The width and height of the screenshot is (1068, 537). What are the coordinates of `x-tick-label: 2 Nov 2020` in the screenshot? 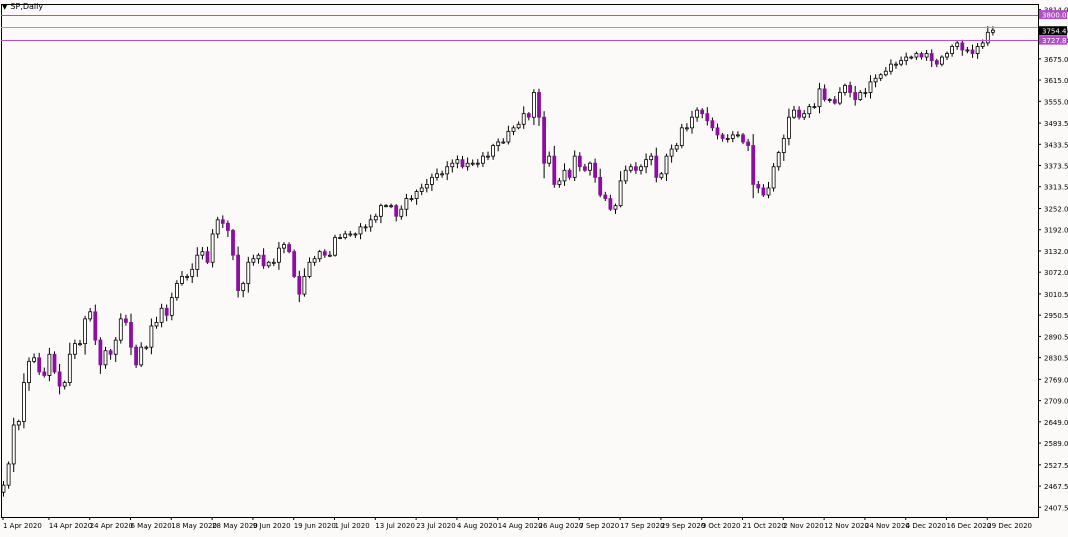 It's located at (803, 526).